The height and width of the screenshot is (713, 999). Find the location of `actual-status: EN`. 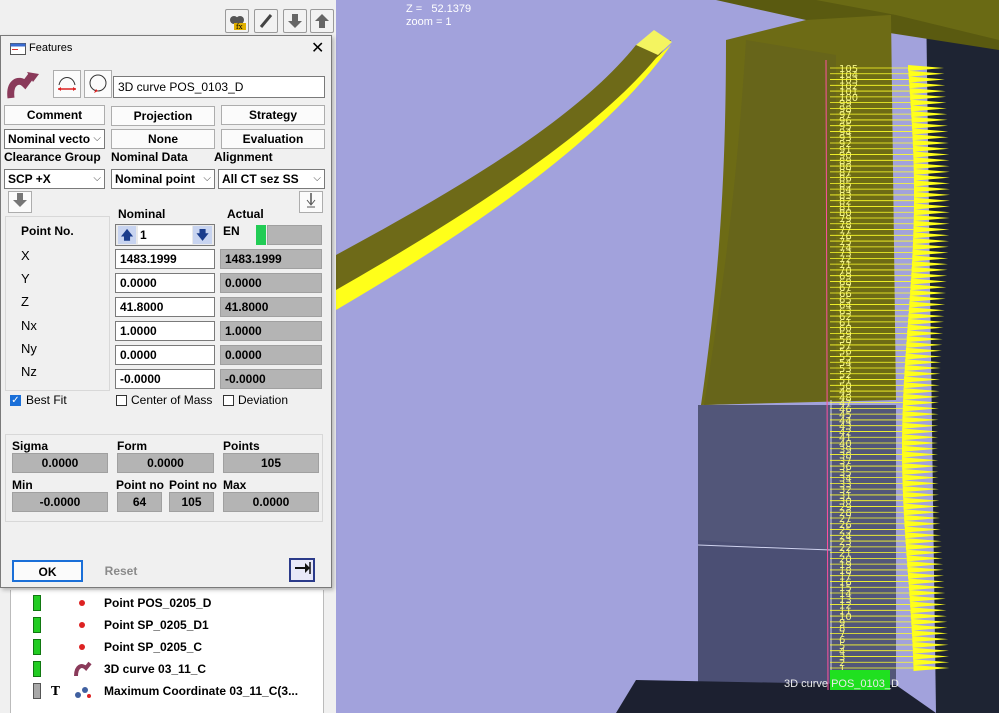

actual-status: EN is located at coordinates (231, 231).